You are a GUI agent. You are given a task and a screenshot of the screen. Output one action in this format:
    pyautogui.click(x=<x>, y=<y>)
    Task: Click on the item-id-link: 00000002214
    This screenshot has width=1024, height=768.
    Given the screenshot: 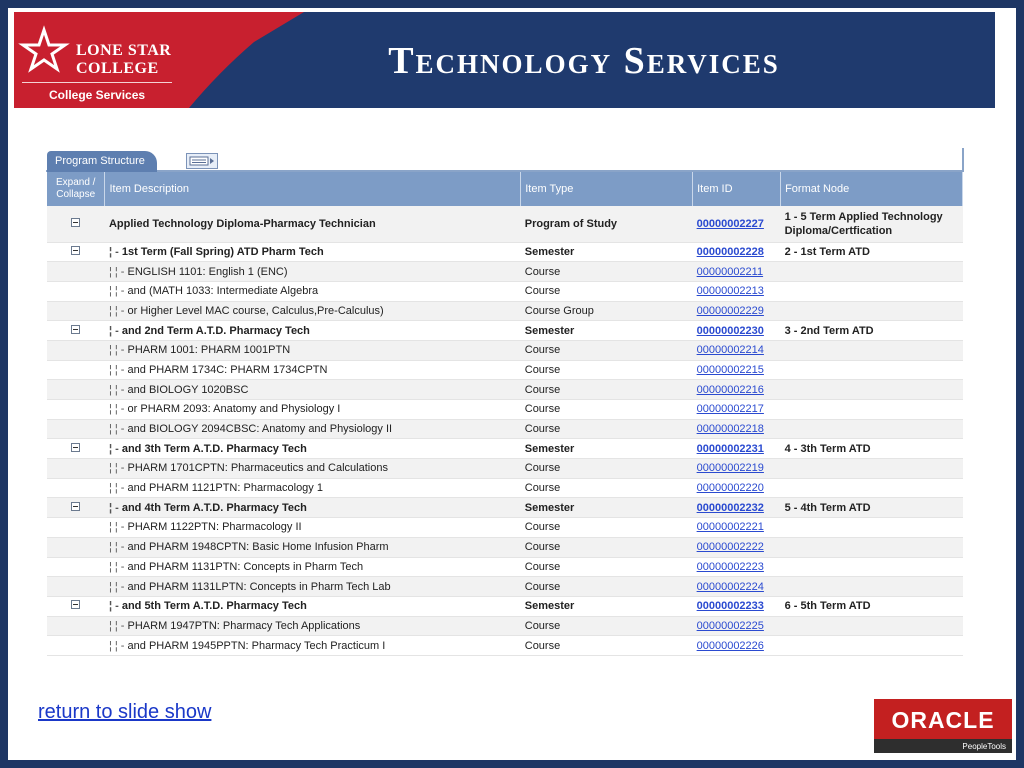 What is the action you would take?
    pyautogui.click(x=730, y=350)
    